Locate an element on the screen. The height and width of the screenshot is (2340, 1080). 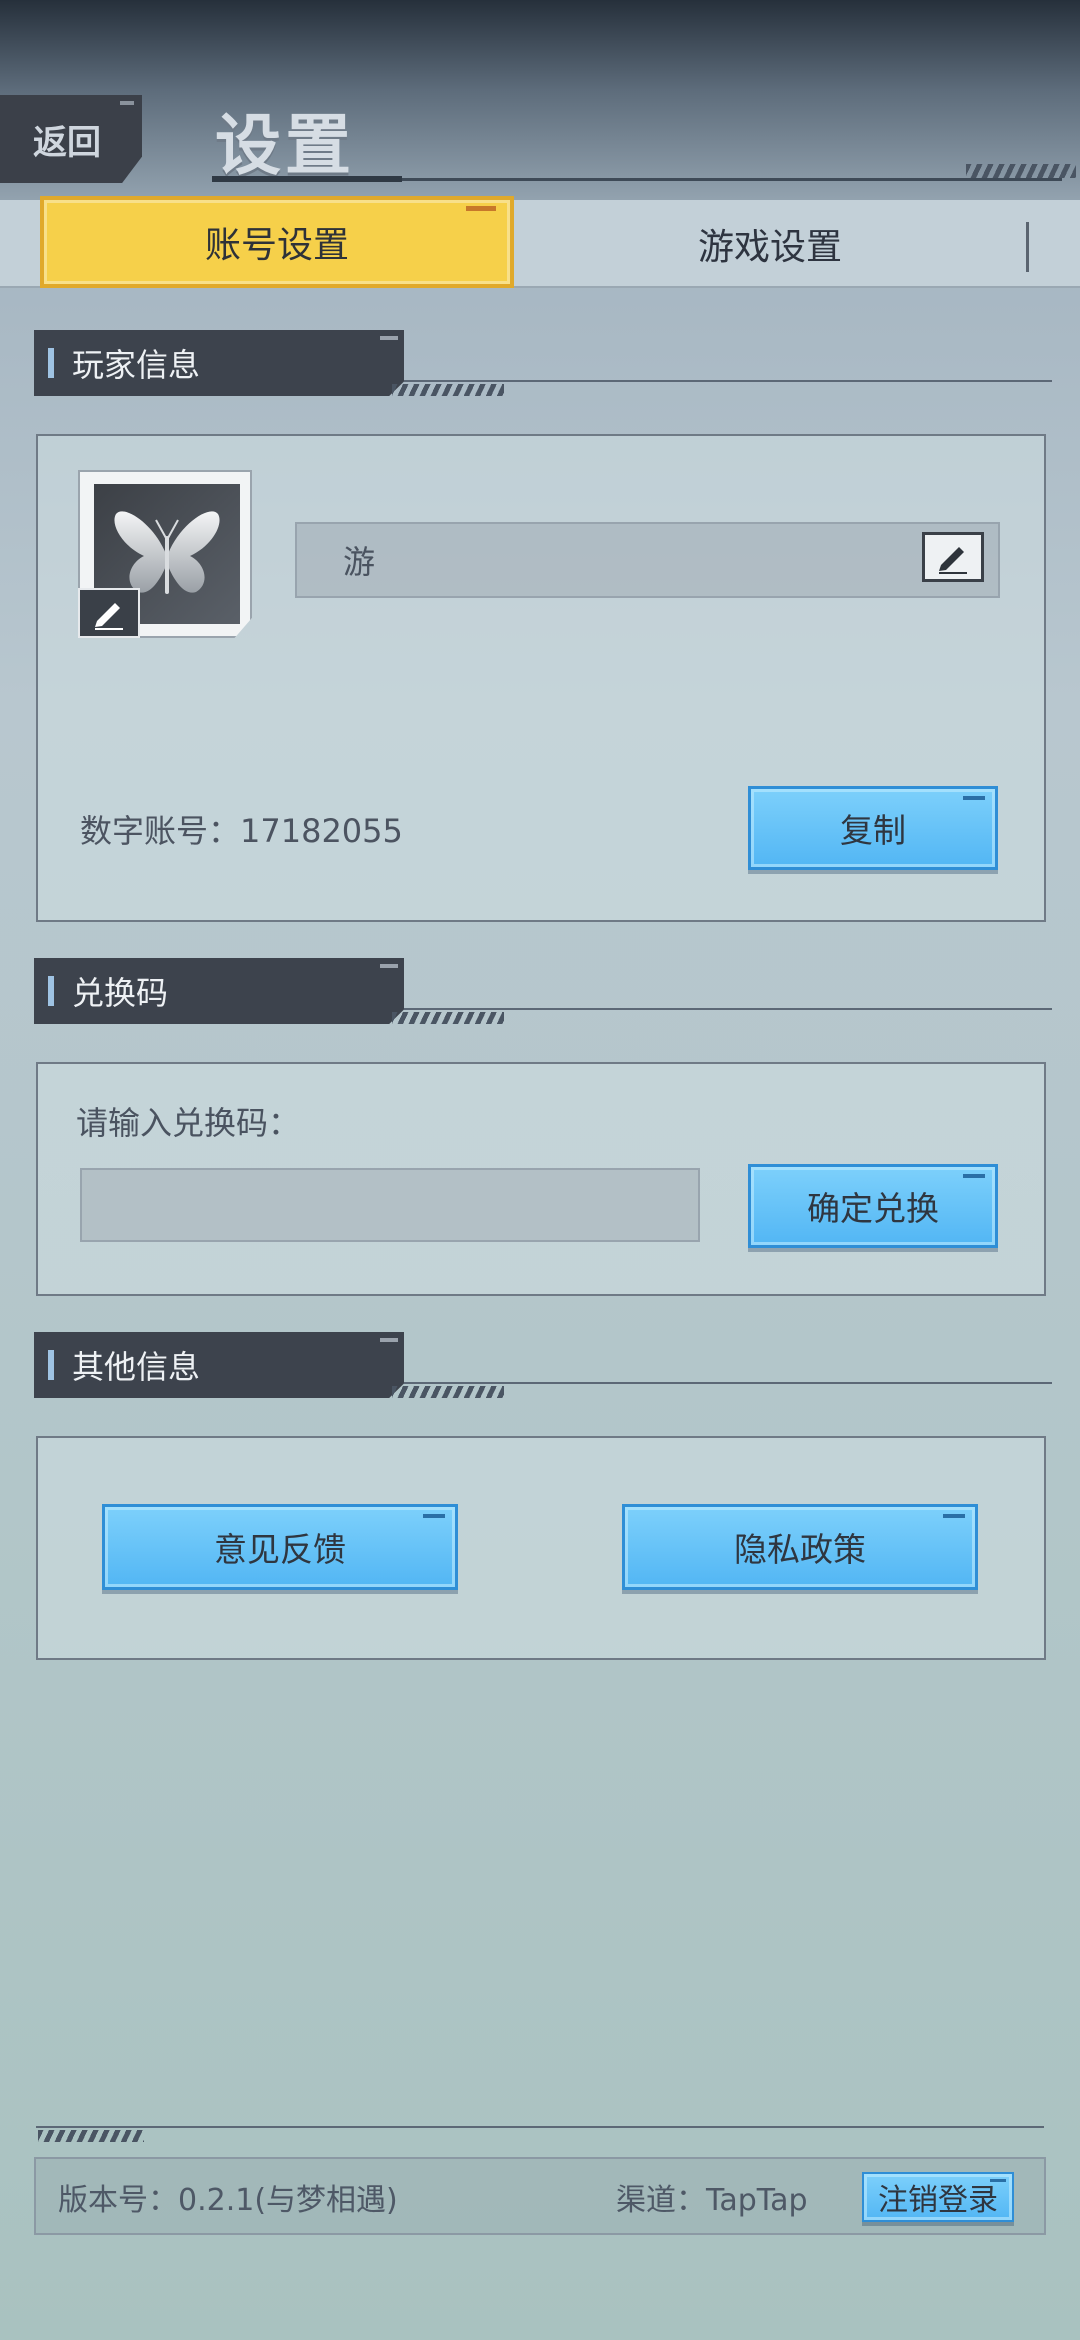
title-hatch-decoration is located at coordinates (1021, 171).